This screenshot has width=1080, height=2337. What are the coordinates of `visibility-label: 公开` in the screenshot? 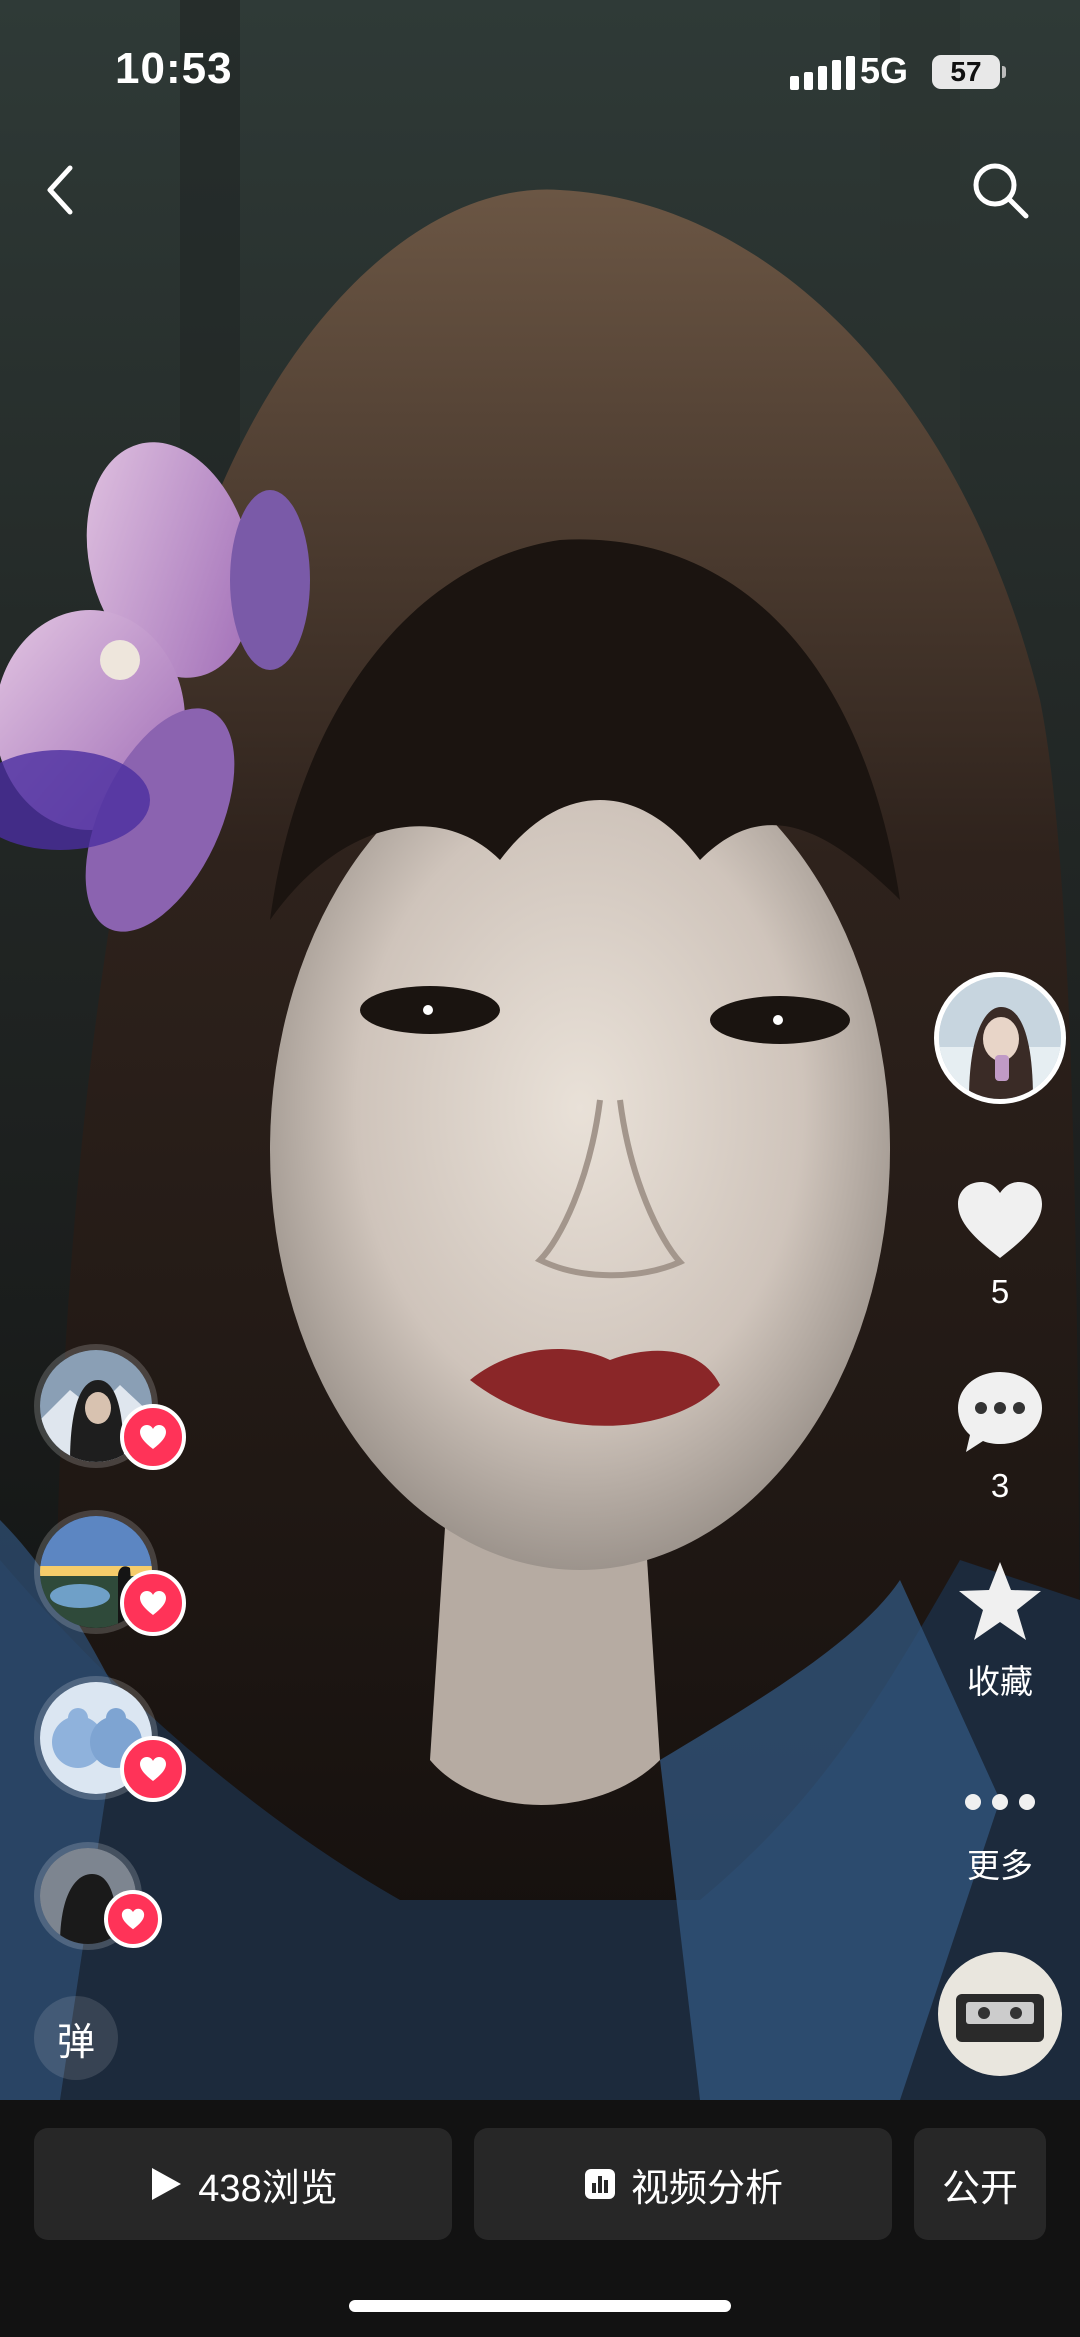 It's located at (979, 2188).